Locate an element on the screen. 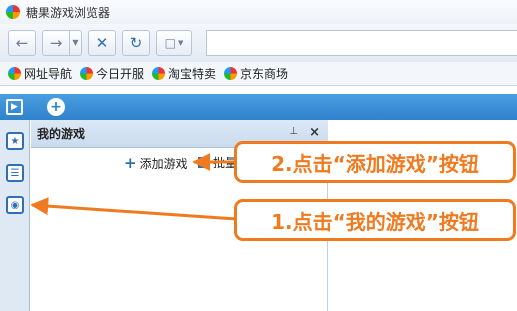 This screenshot has height=311, width=517. panel-close-button: × is located at coordinates (314, 132).